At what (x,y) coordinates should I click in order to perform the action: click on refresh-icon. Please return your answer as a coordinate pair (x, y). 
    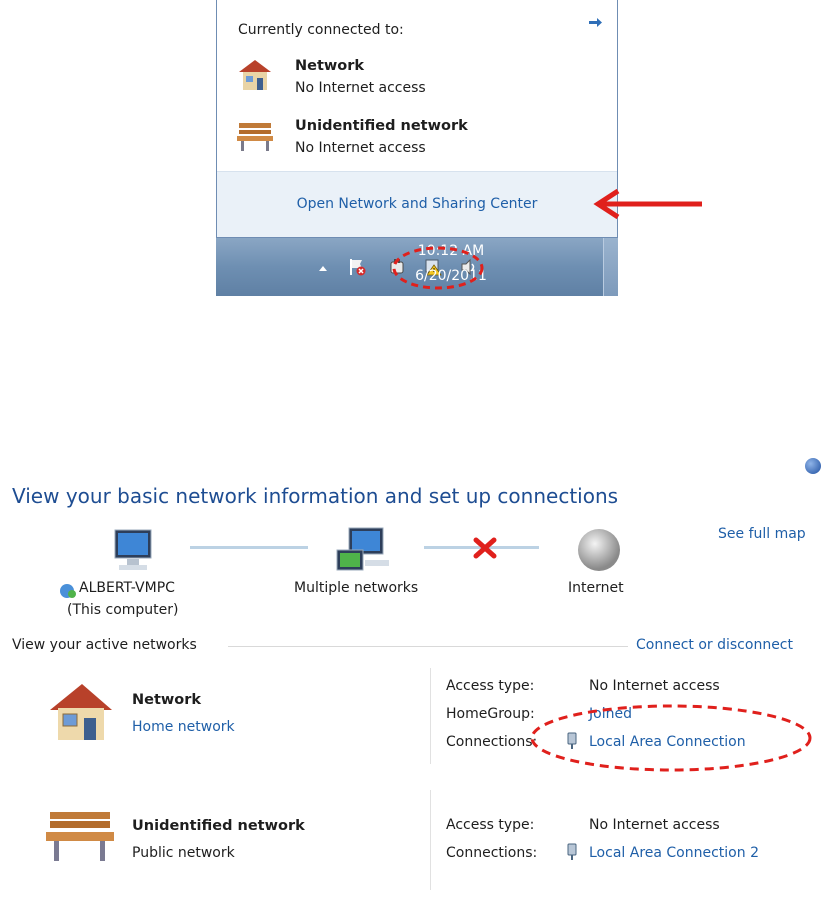
    Looking at the image, I should click on (596, 23).